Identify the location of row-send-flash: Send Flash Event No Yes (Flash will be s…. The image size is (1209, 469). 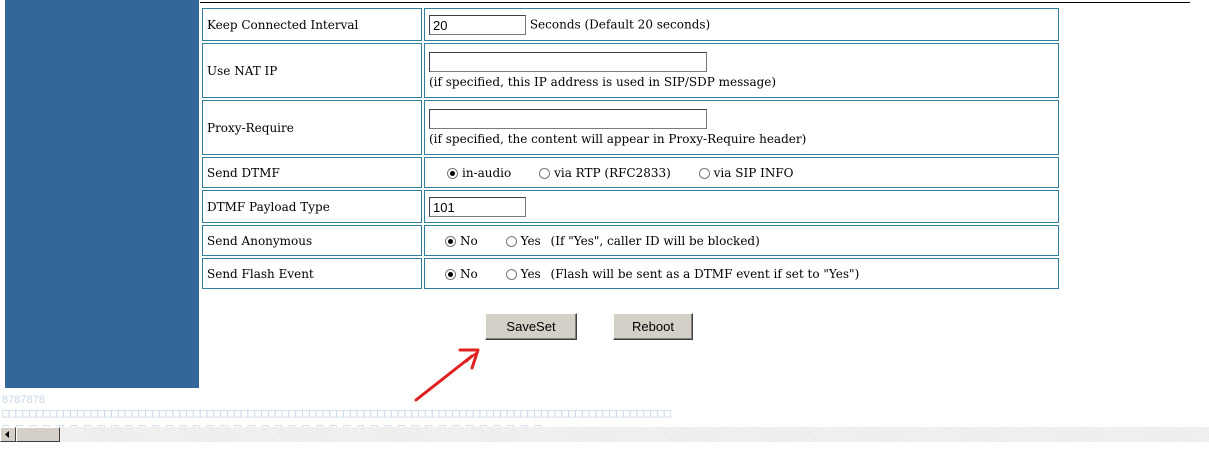
(630, 273).